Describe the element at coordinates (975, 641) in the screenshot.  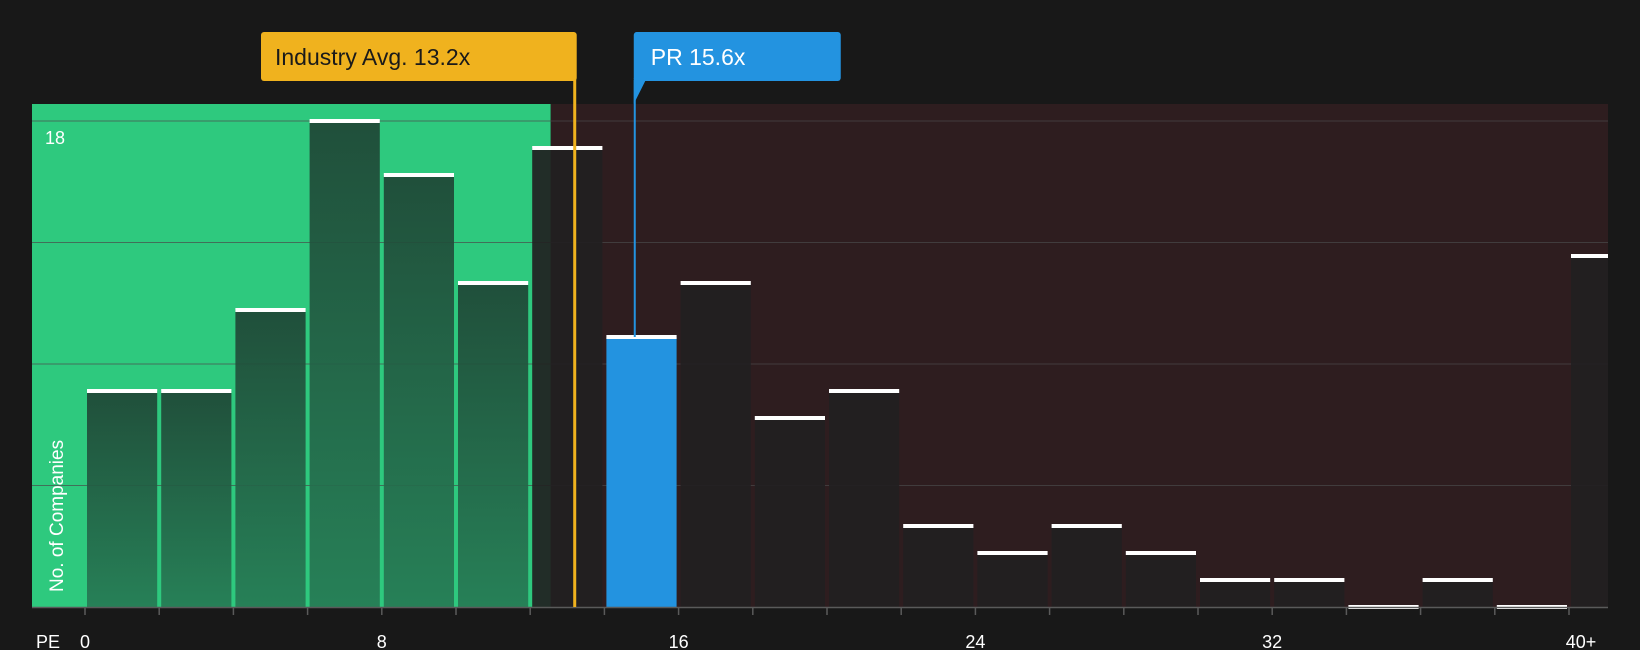
I see `x-tick-label: 24` at that location.